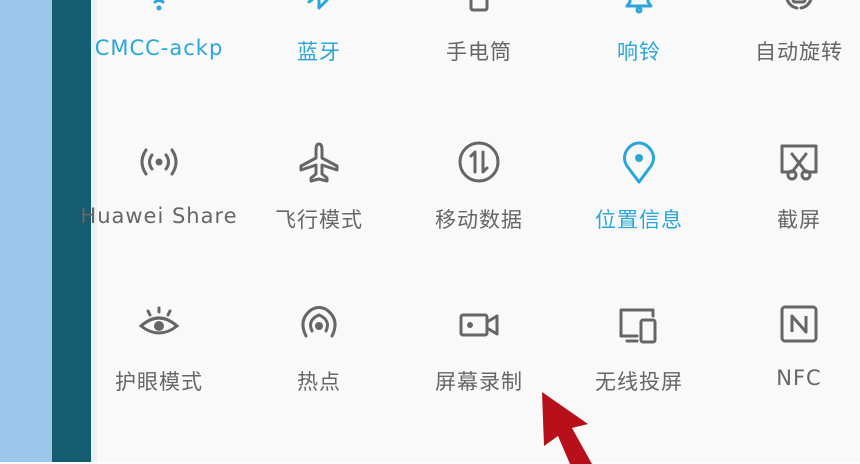 Image resolution: width=860 pixels, height=464 pixels. What do you see at coordinates (639, 324) in the screenshot?
I see `wireless-projection-icon` at bounding box center [639, 324].